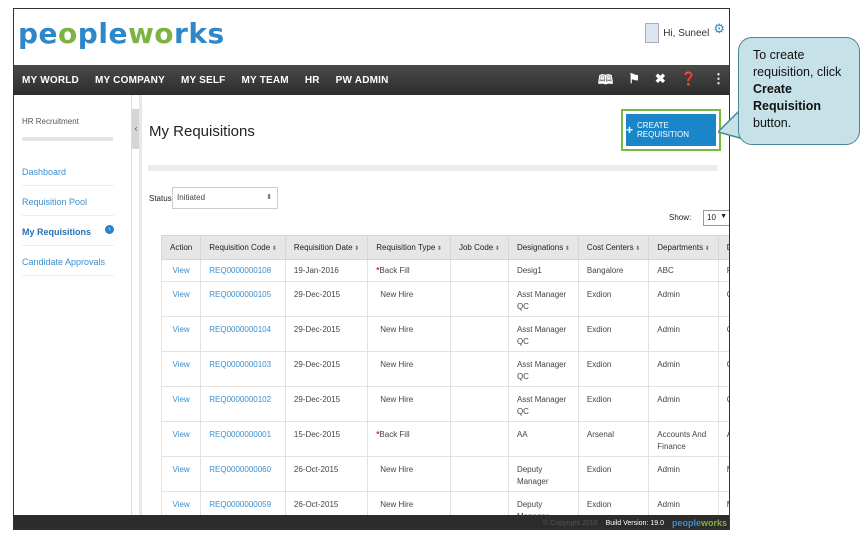  What do you see at coordinates (634, 82) in the screenshot?
I see `flag-icon: ⚑` at bounding box center [634, 82].